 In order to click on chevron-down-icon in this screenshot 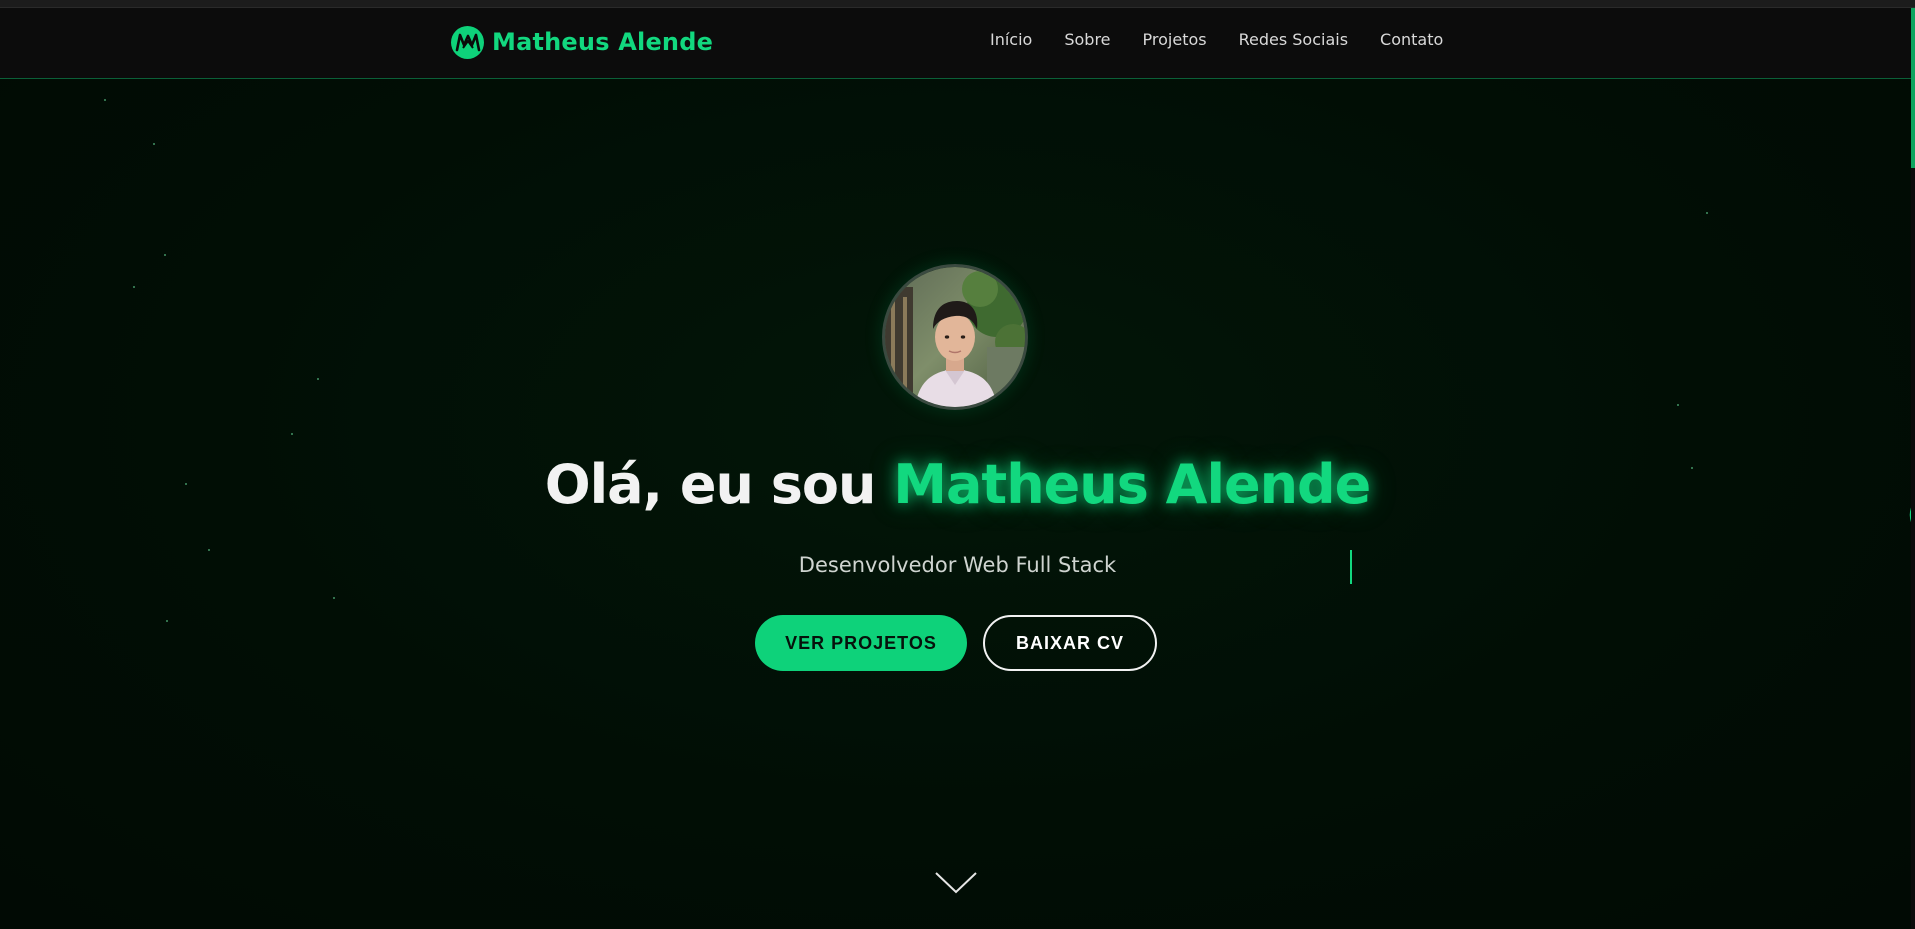, I will do `click(956, 883)`.